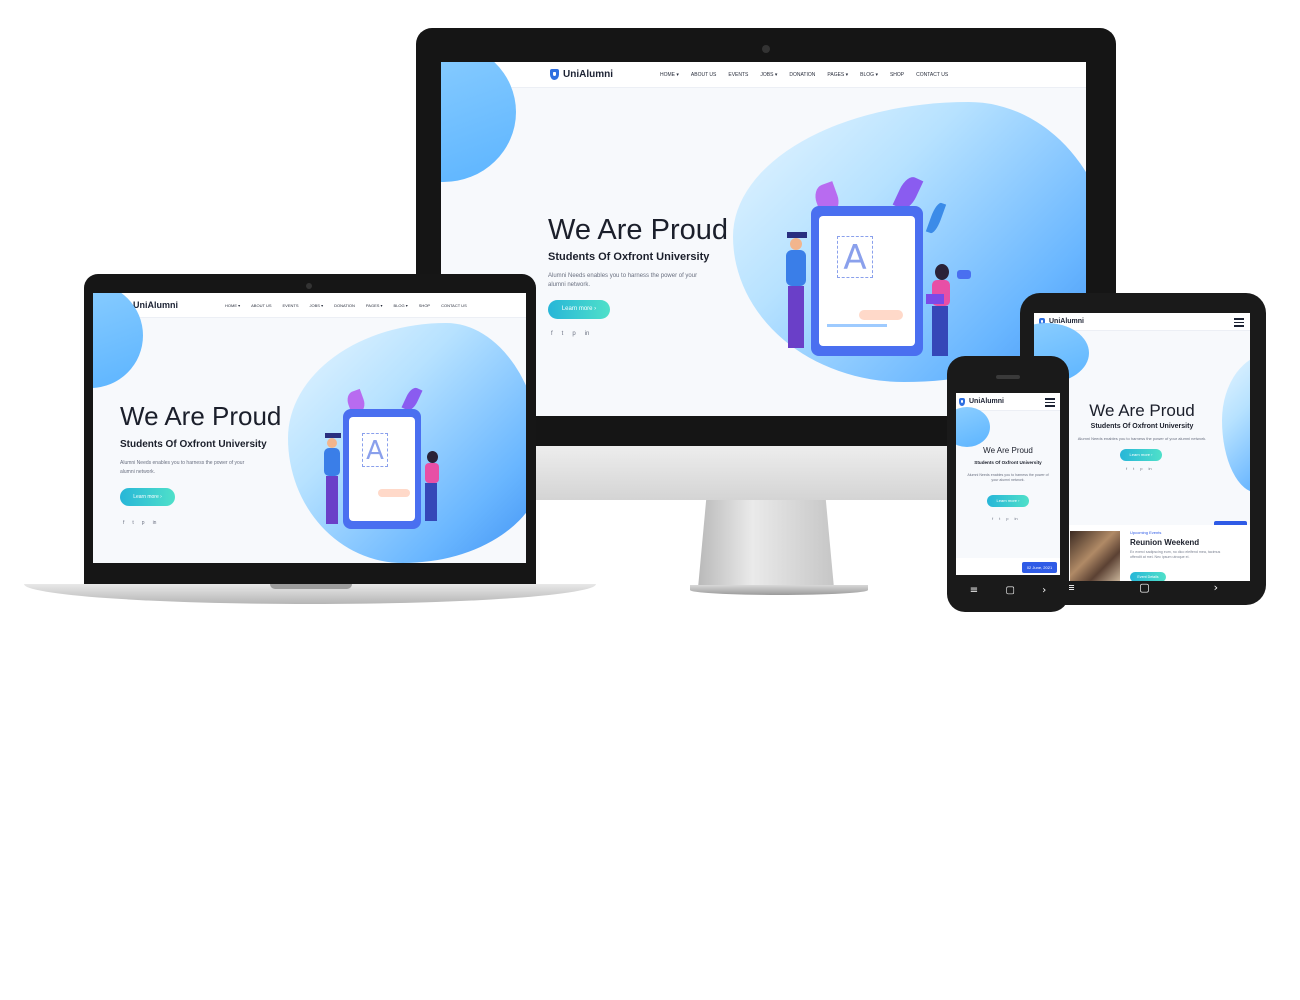 This screenshot has width=1300, height=1000. Describe the element at coordinates (973, 427) in the screenshot. I see `decor-blob-top-left` at that location.